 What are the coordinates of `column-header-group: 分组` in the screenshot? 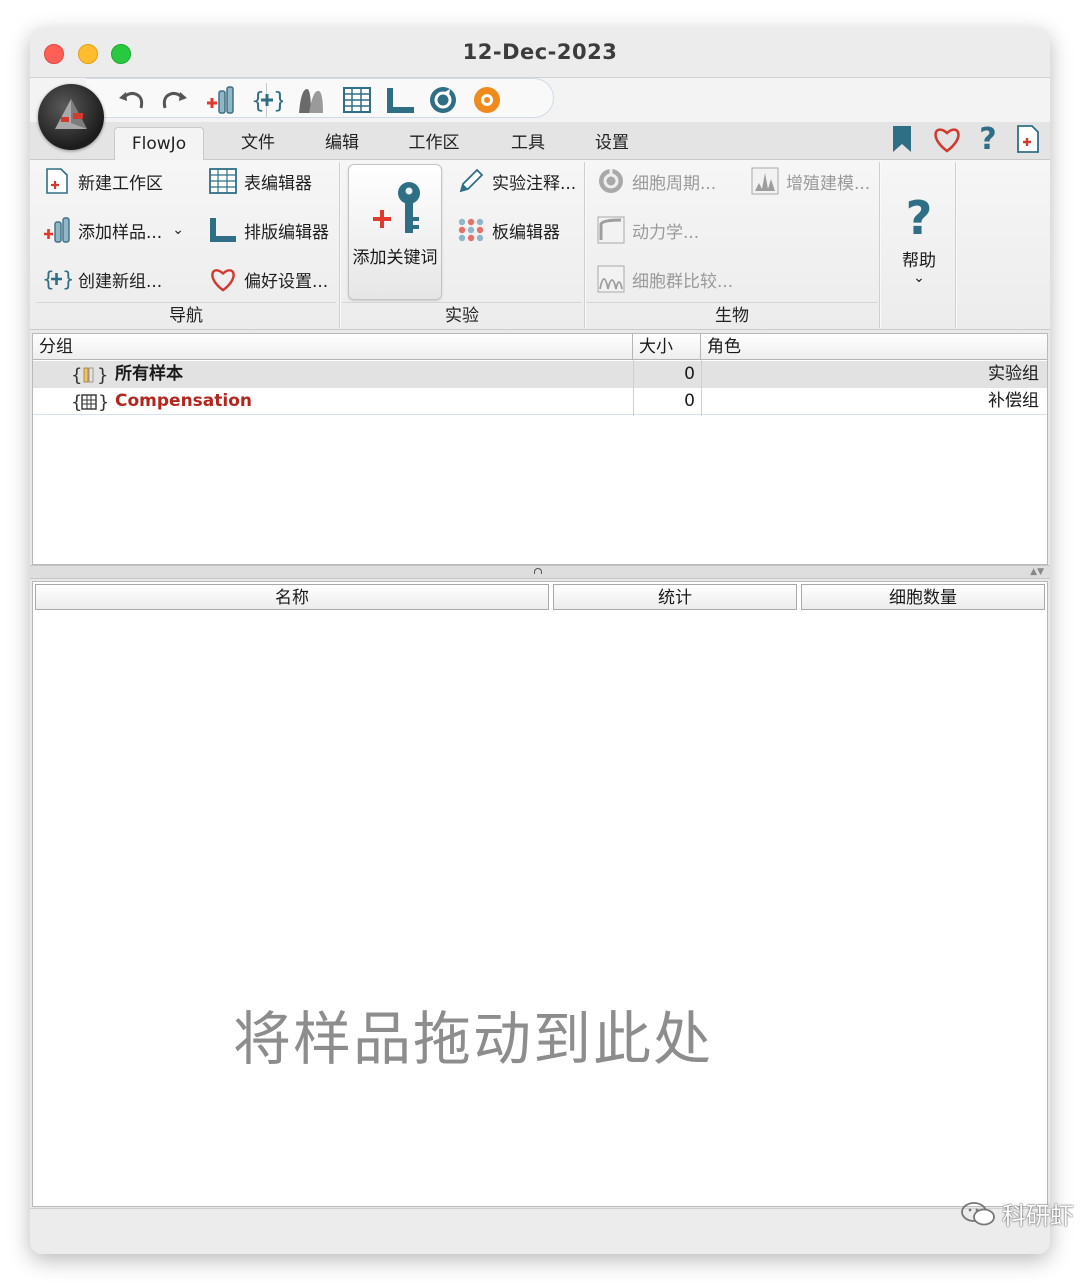 It's located at (333, 347).